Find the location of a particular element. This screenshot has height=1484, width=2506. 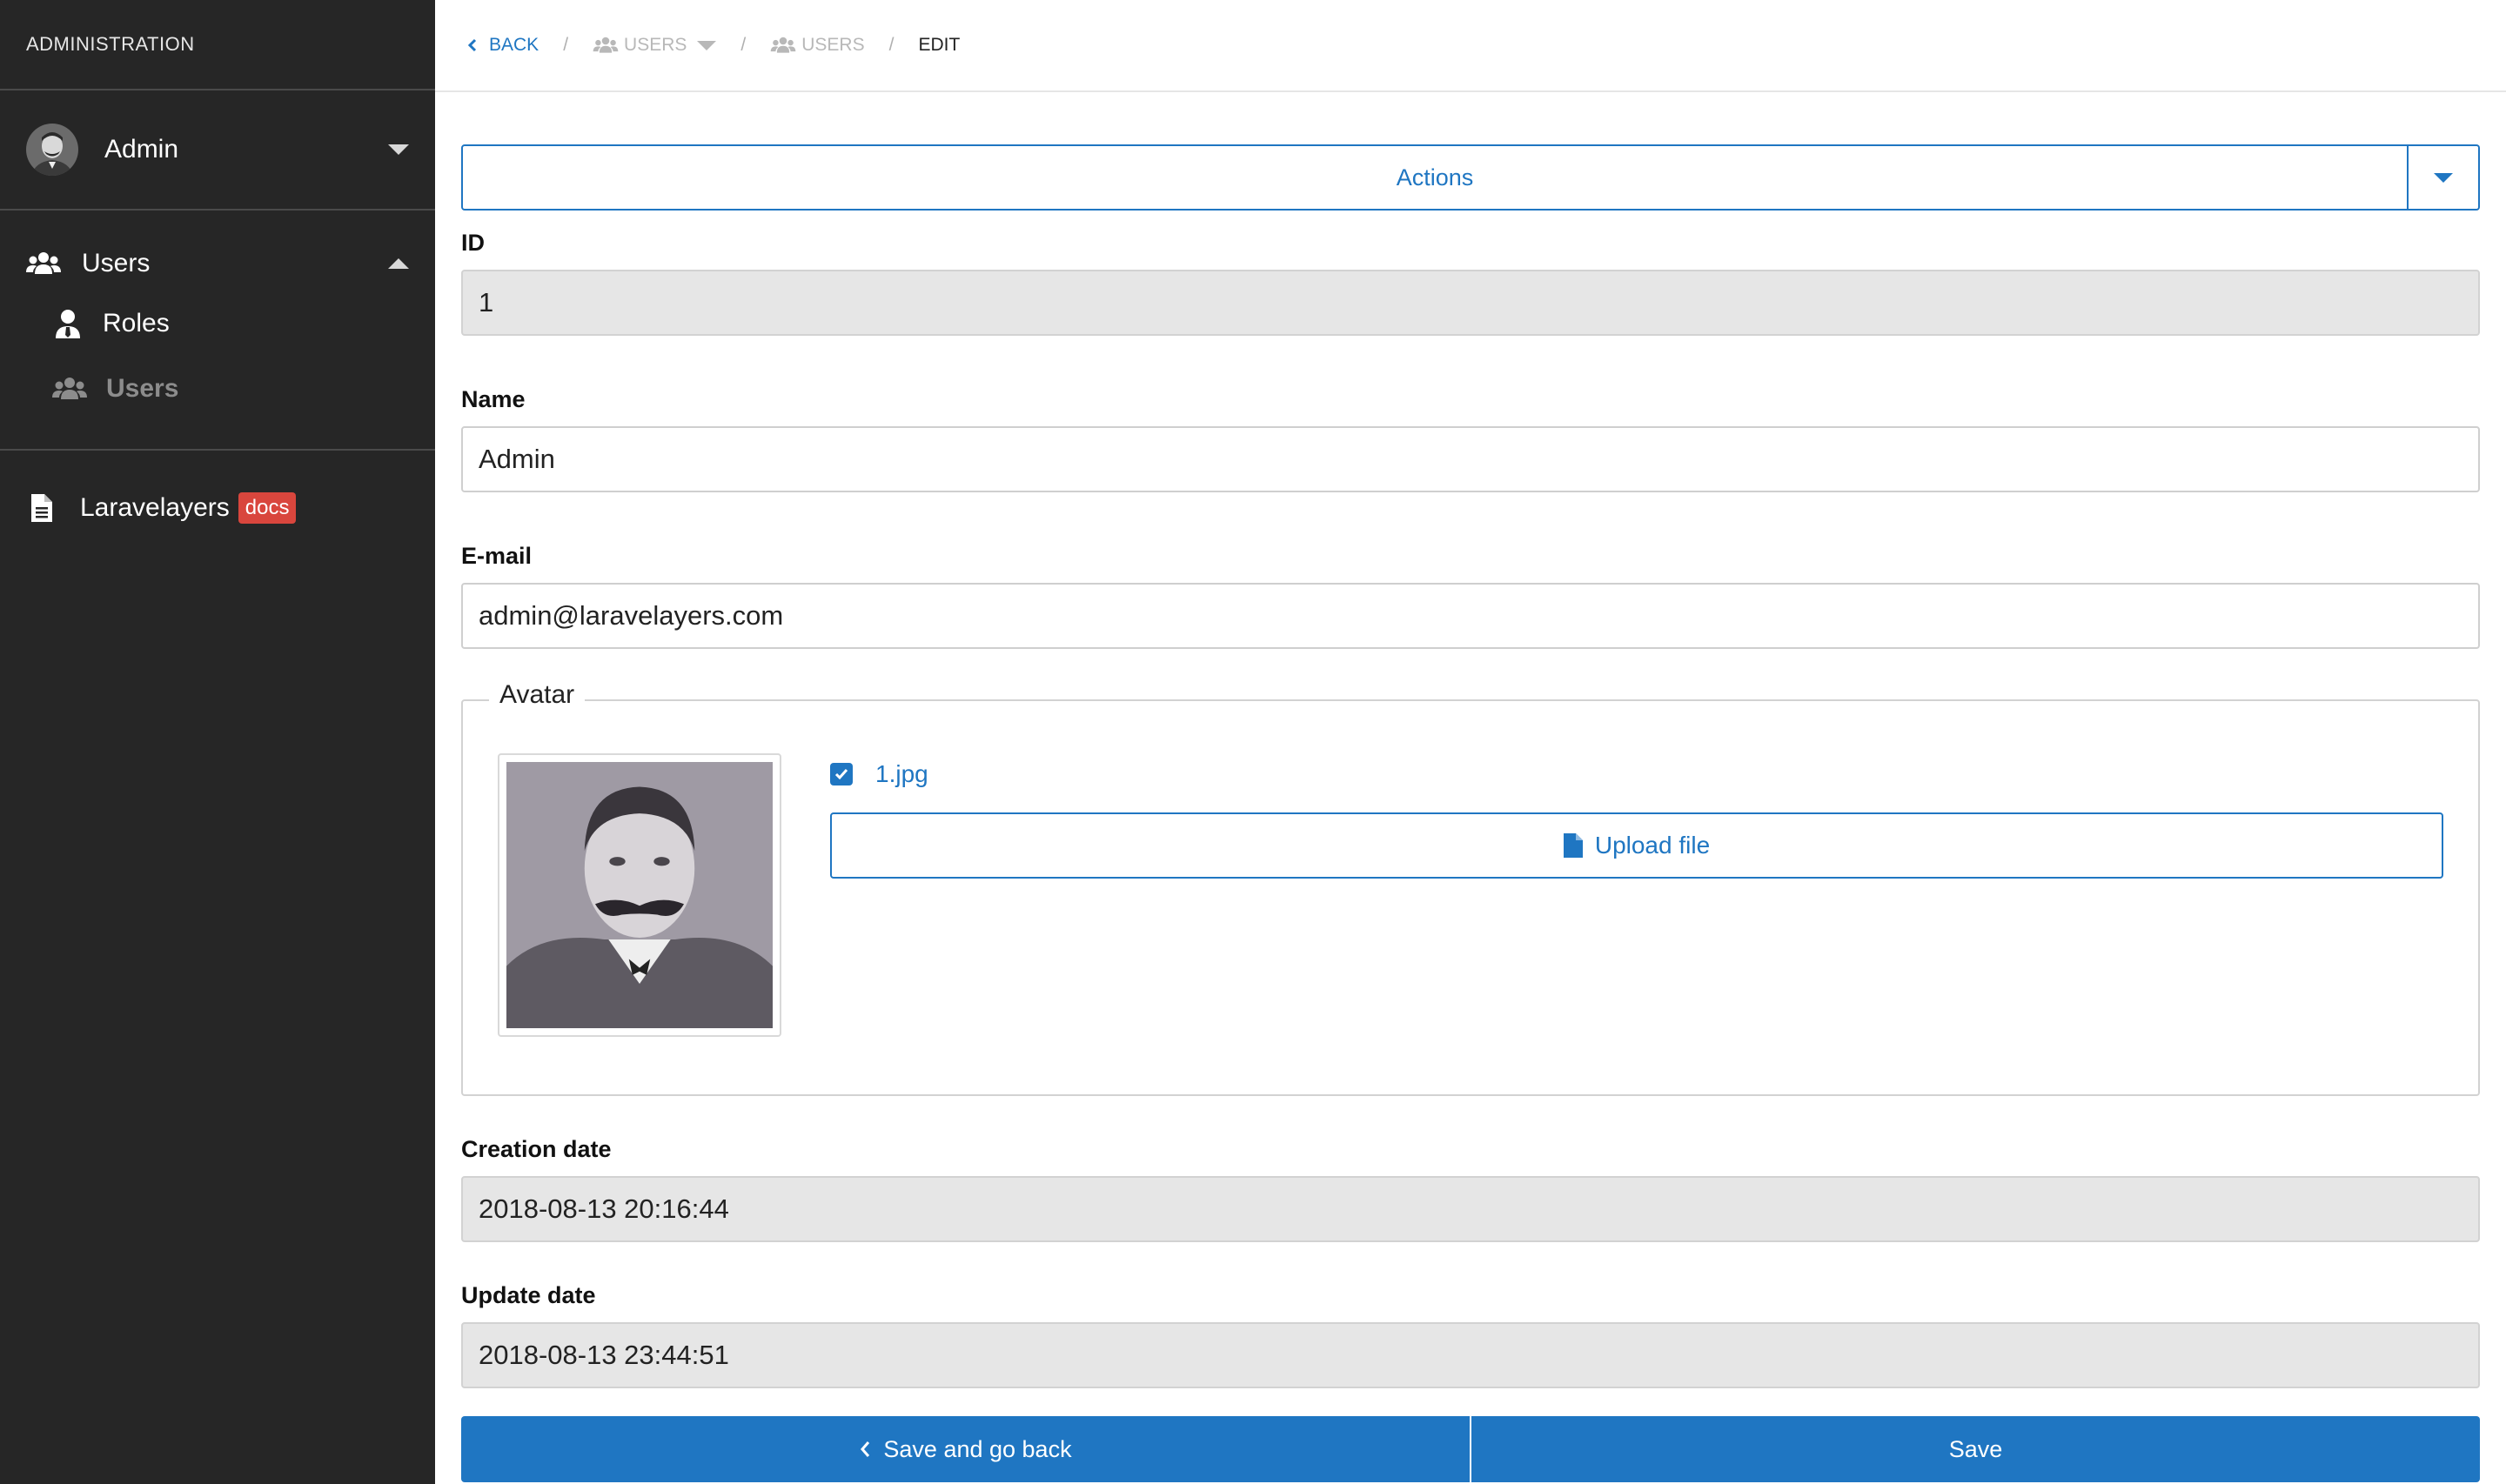

email-label: E-mail is located at coordinates (497, 556).